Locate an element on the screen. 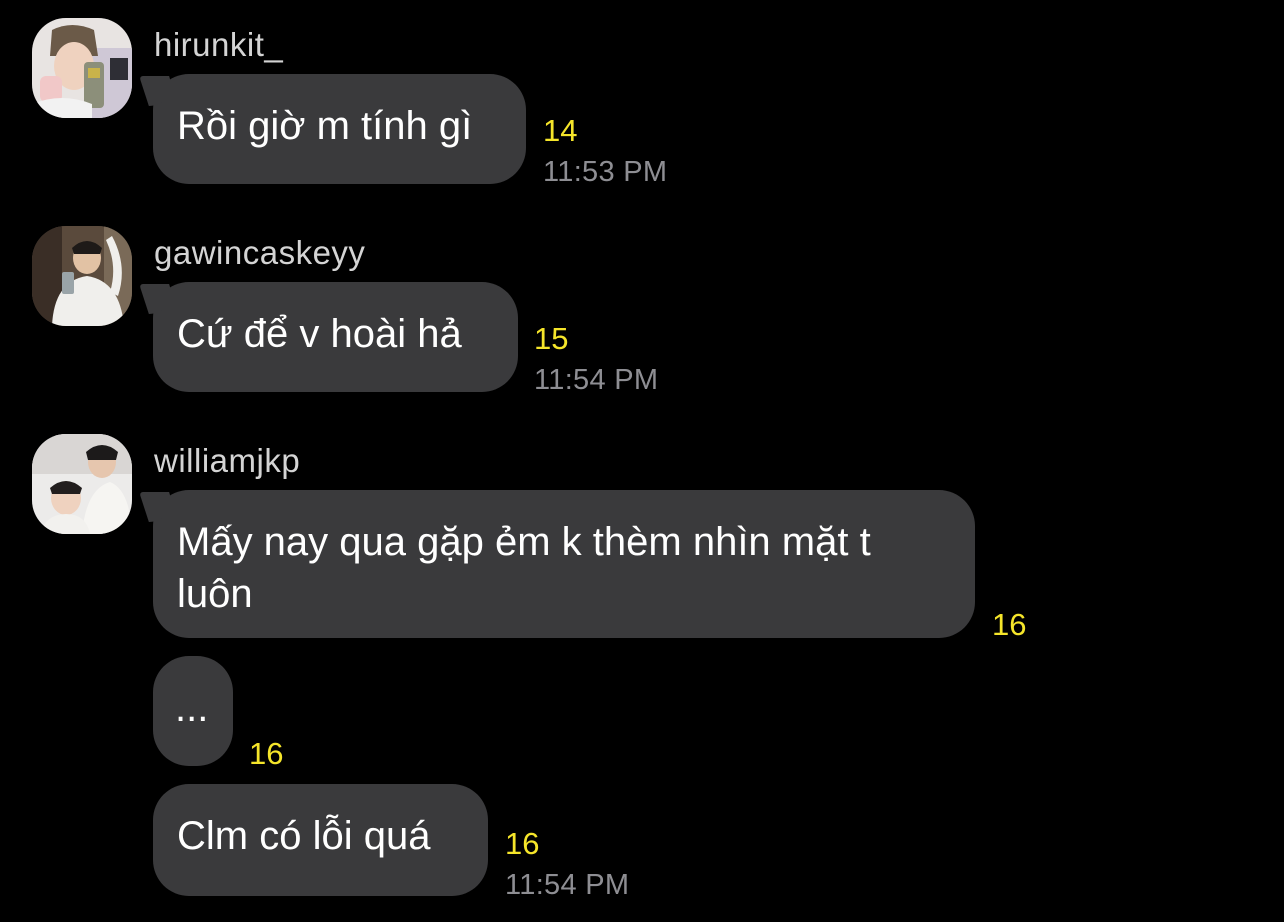  message-username: hirunkit_ is located at coordinates (219, 44).